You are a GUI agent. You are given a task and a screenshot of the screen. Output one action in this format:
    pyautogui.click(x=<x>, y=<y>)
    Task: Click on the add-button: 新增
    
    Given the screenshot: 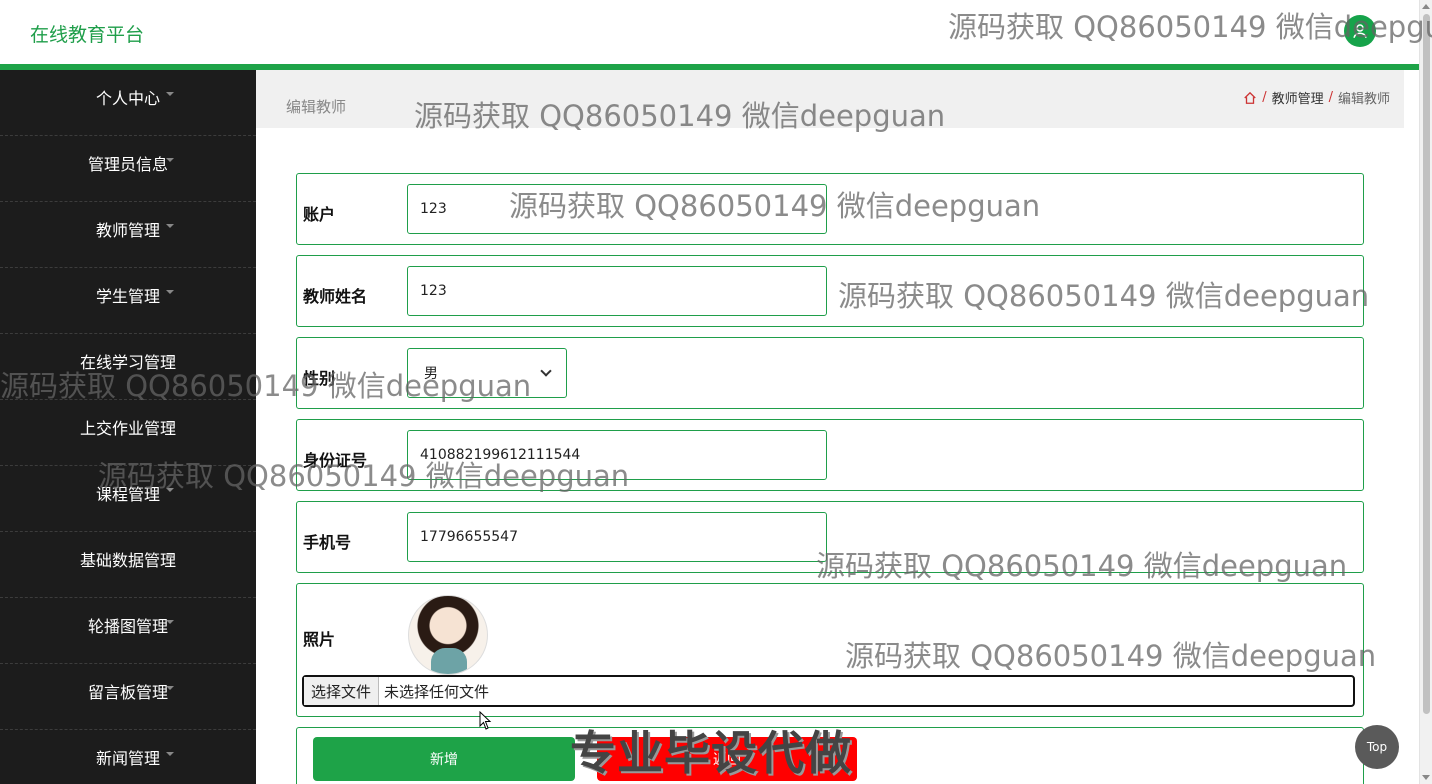 What is the action you would take?
    pyautogui.click(x=444, y=759)
    